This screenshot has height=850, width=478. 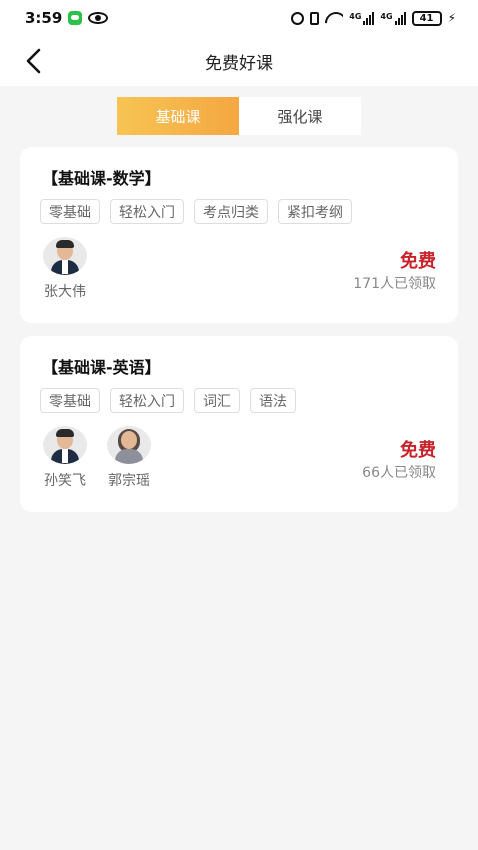 What do you see at coordinates (239, 18) in the screenshot?
I see `status-bar: 3:59 4G 4G 41 ⚡` at bounding box center [239, 18].